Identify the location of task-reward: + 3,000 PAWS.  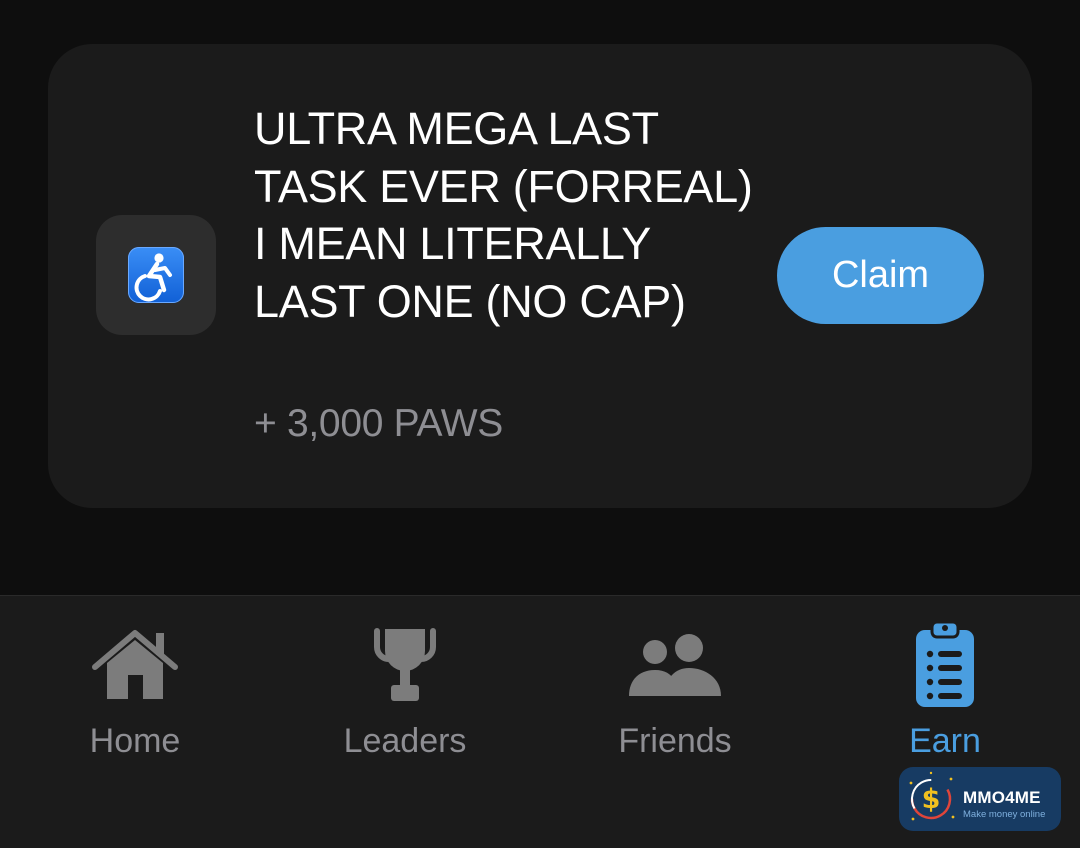
(378, 423).